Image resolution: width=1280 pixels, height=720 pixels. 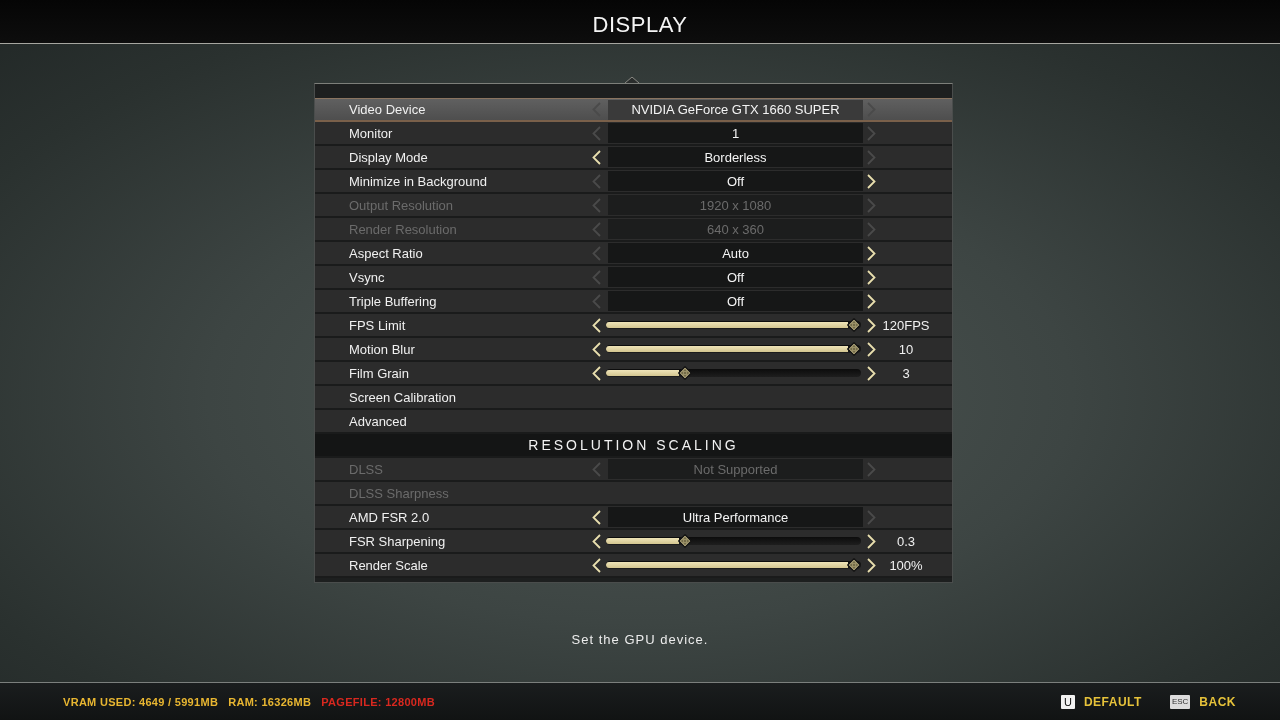 I want to click on settings-row: Vsync Off, so click(x=633, y=278).